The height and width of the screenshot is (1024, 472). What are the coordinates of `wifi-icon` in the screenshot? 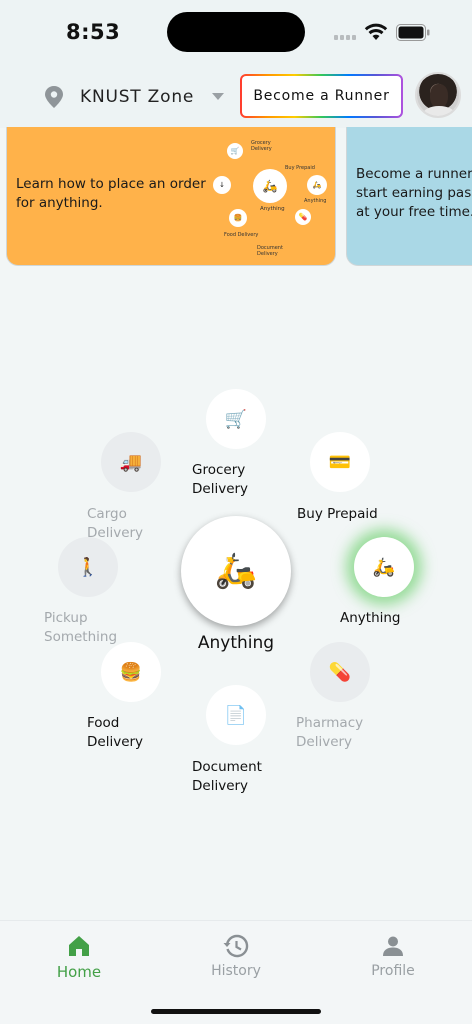 It's located at (376, 31).